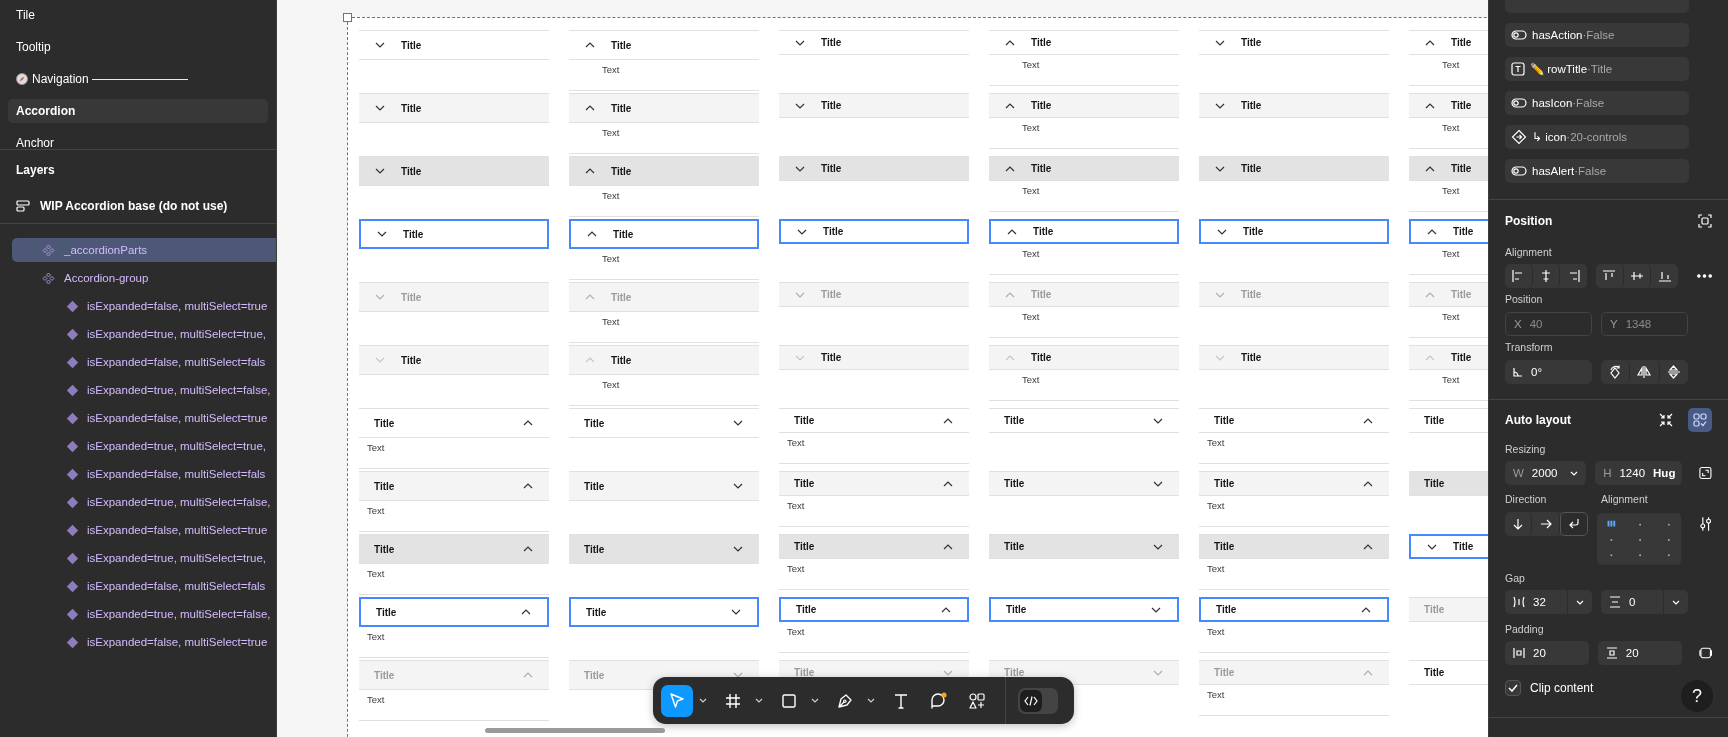 The height and width of the screenshot is (737, 1728). What do you see at coordinates (1644, 602) in the screenshot?
I see `gap-field: 0` at bounding box center [1644, 602].